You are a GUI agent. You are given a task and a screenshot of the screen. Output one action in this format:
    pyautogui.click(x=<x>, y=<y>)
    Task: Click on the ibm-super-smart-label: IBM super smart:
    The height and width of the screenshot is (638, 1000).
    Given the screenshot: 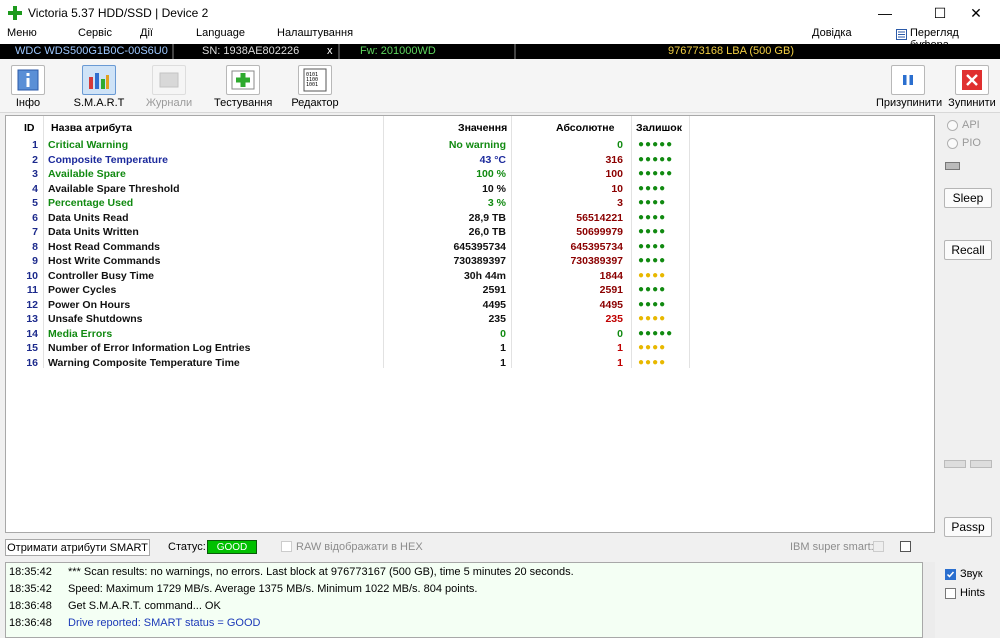 What is the action you would take?
    pyautogui.click(x=832, y=547)
    